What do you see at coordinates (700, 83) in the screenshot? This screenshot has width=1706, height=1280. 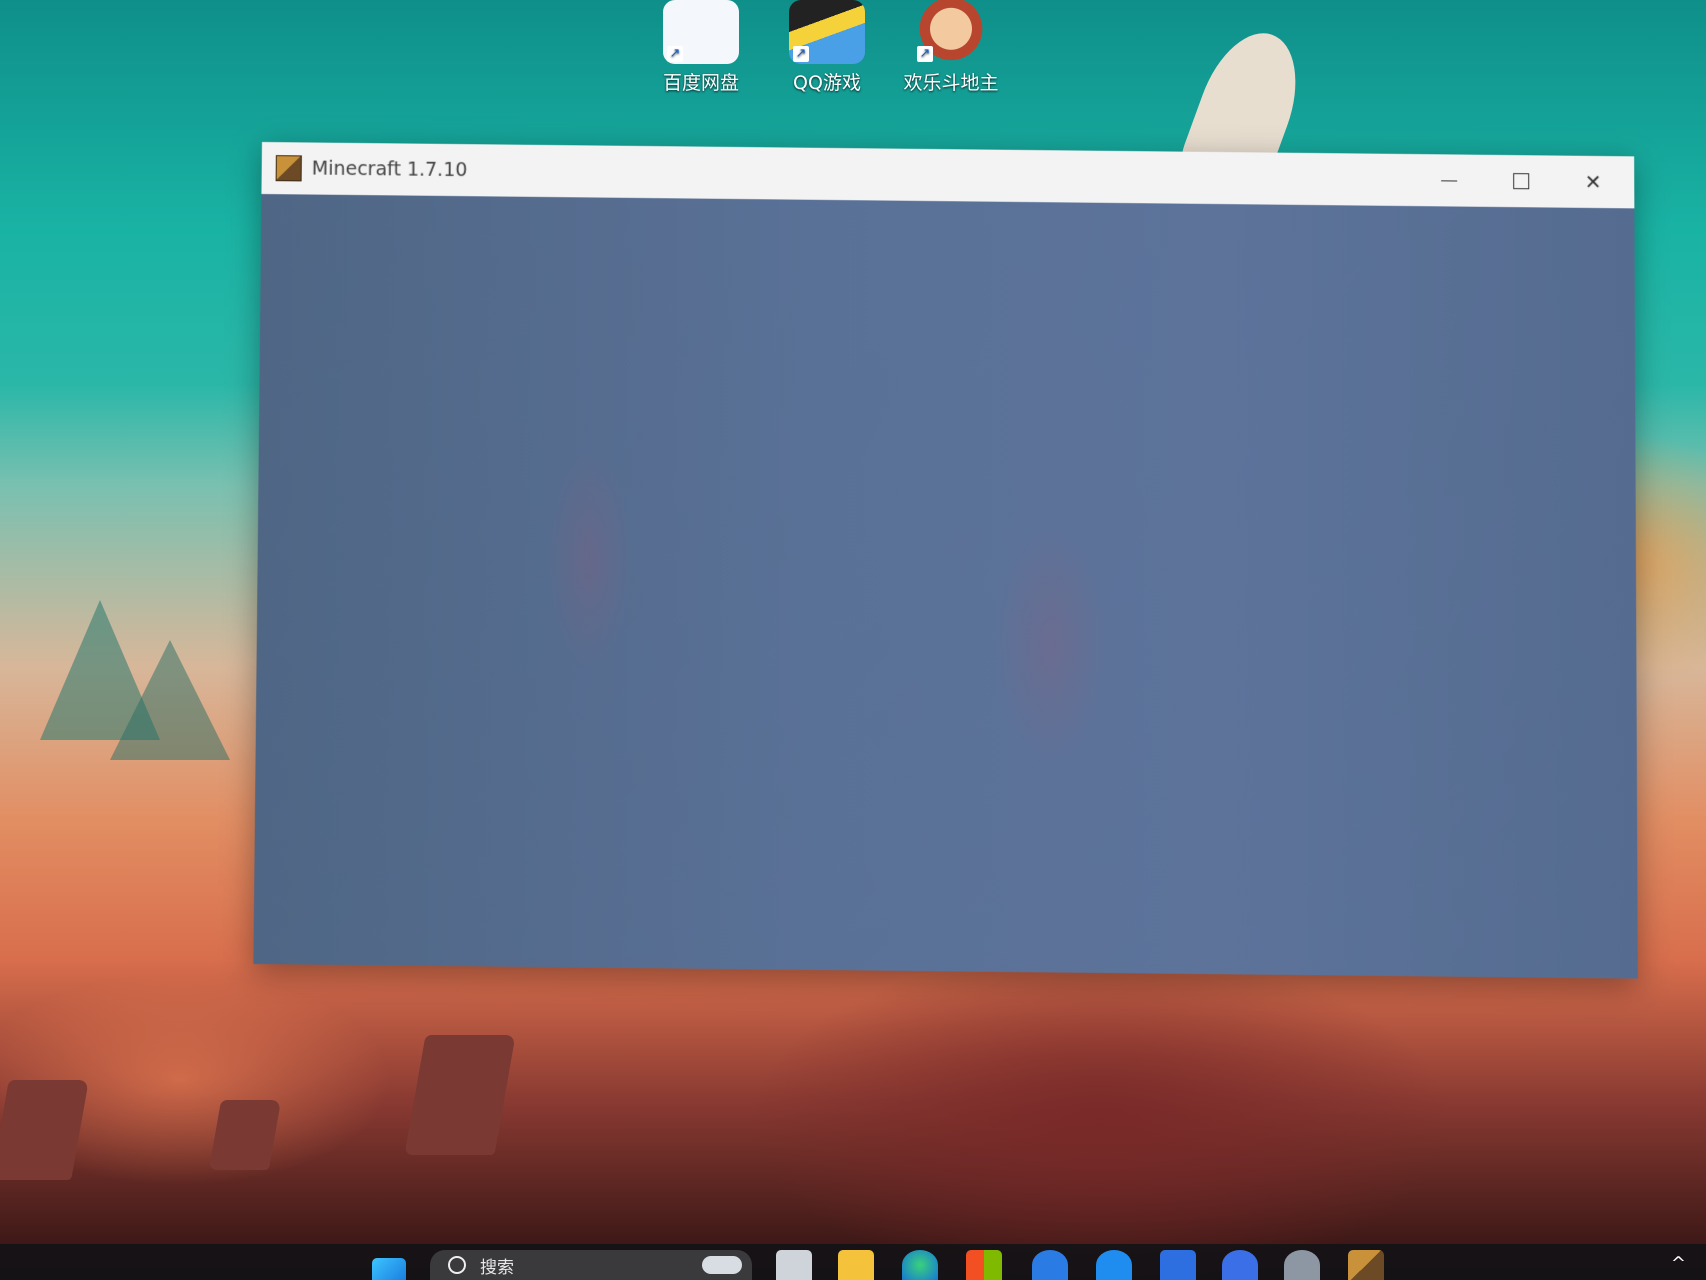 I see `desktop-icon-label: 百度网盘` at bounding box center [700, 83].